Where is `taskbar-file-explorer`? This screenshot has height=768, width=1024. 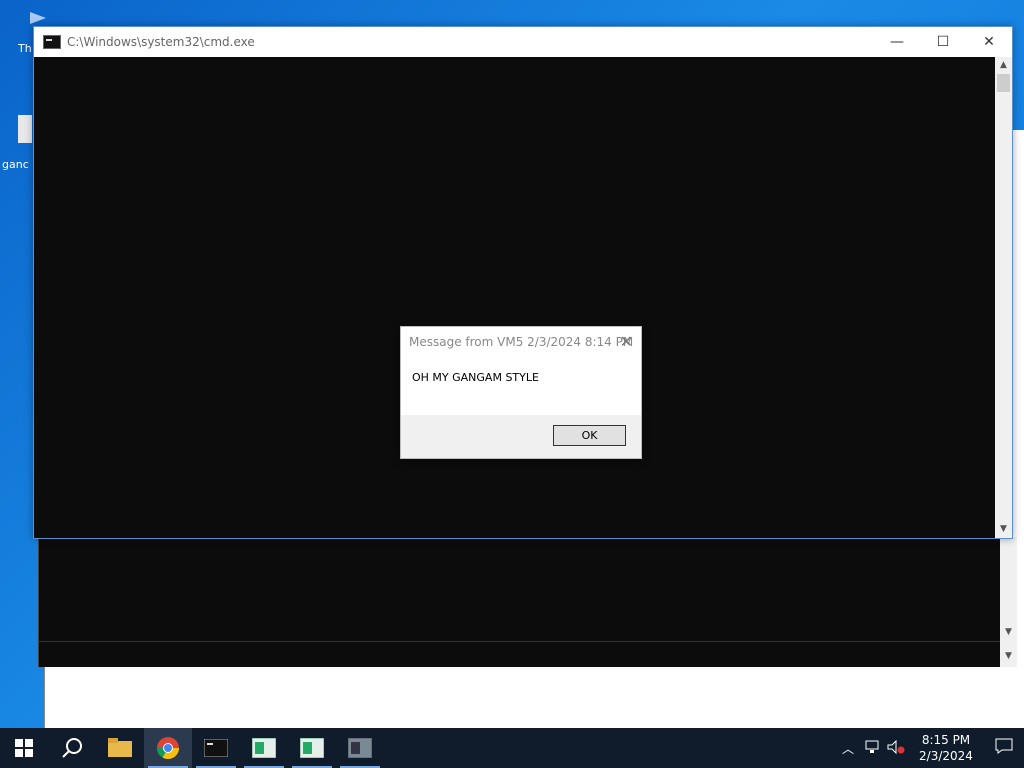 taskbar-file-explorer is located at coordinates (120, 748).